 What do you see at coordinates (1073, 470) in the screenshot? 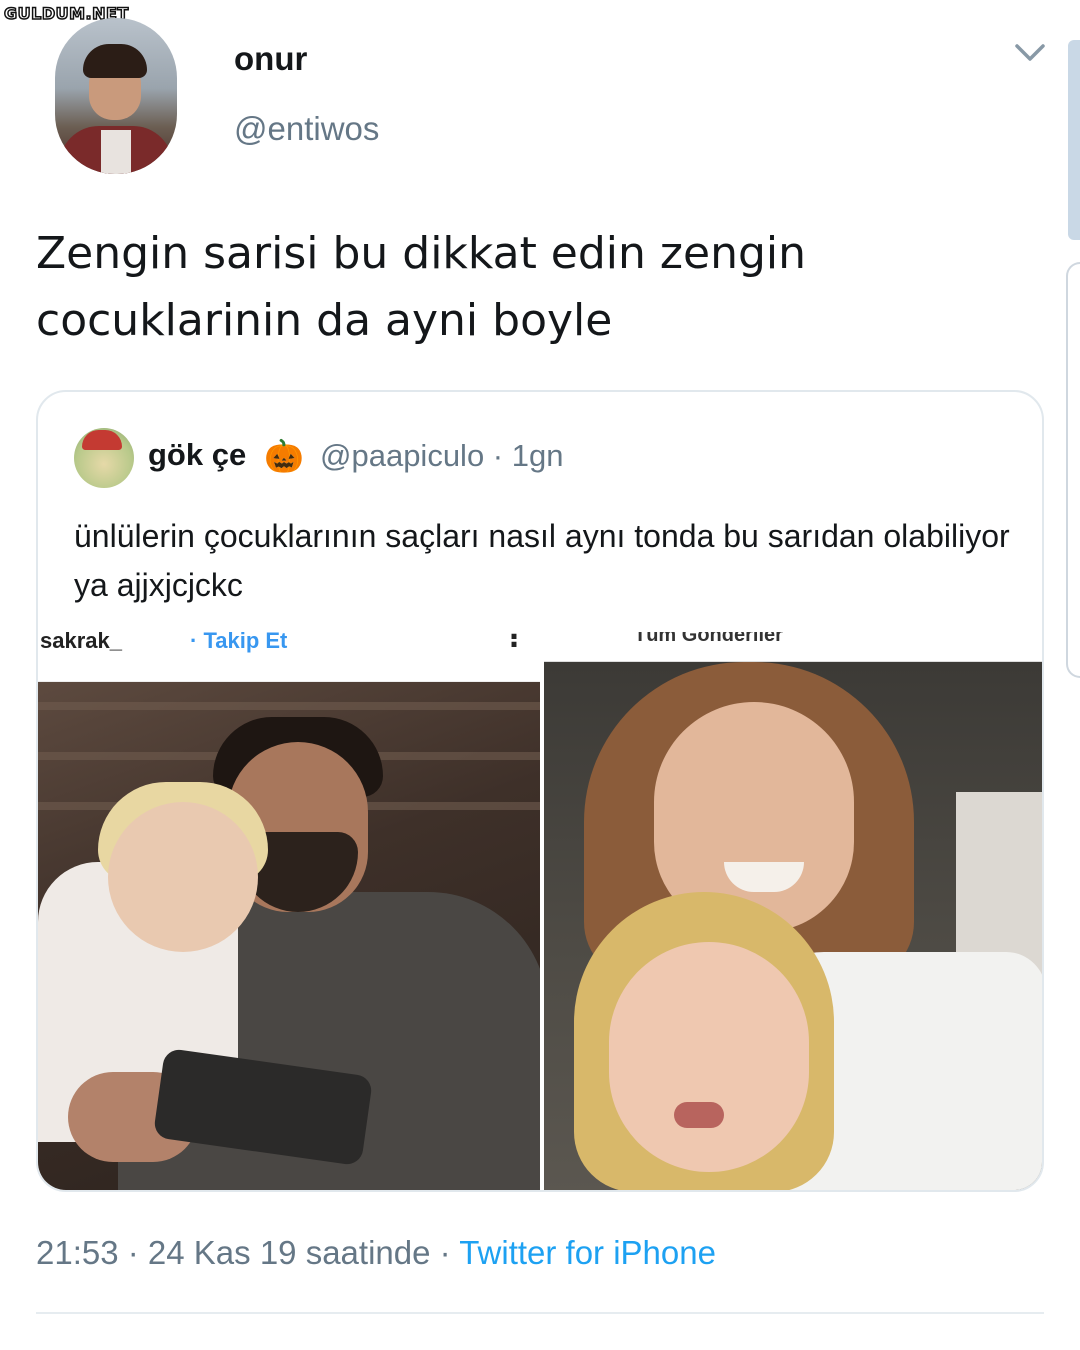
I see `adjacent-card-edge` at bounding box center [1073, 470].